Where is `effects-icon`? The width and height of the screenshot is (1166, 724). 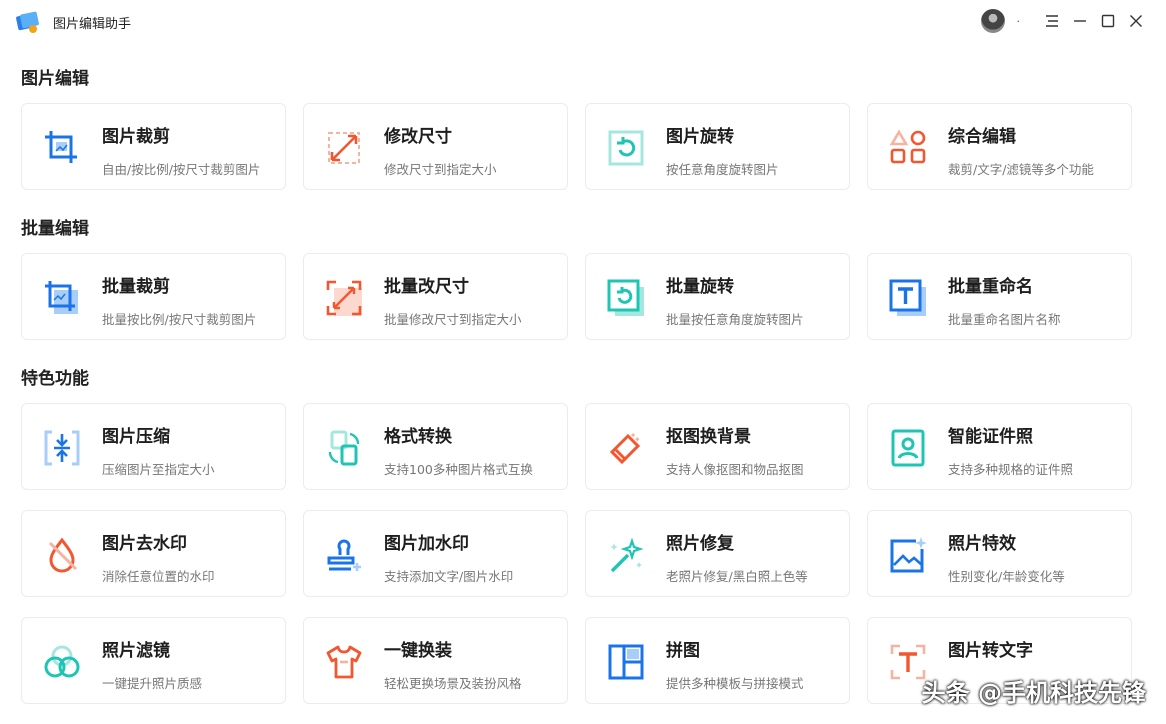
effects-icon is located at coordinates (908, 555).